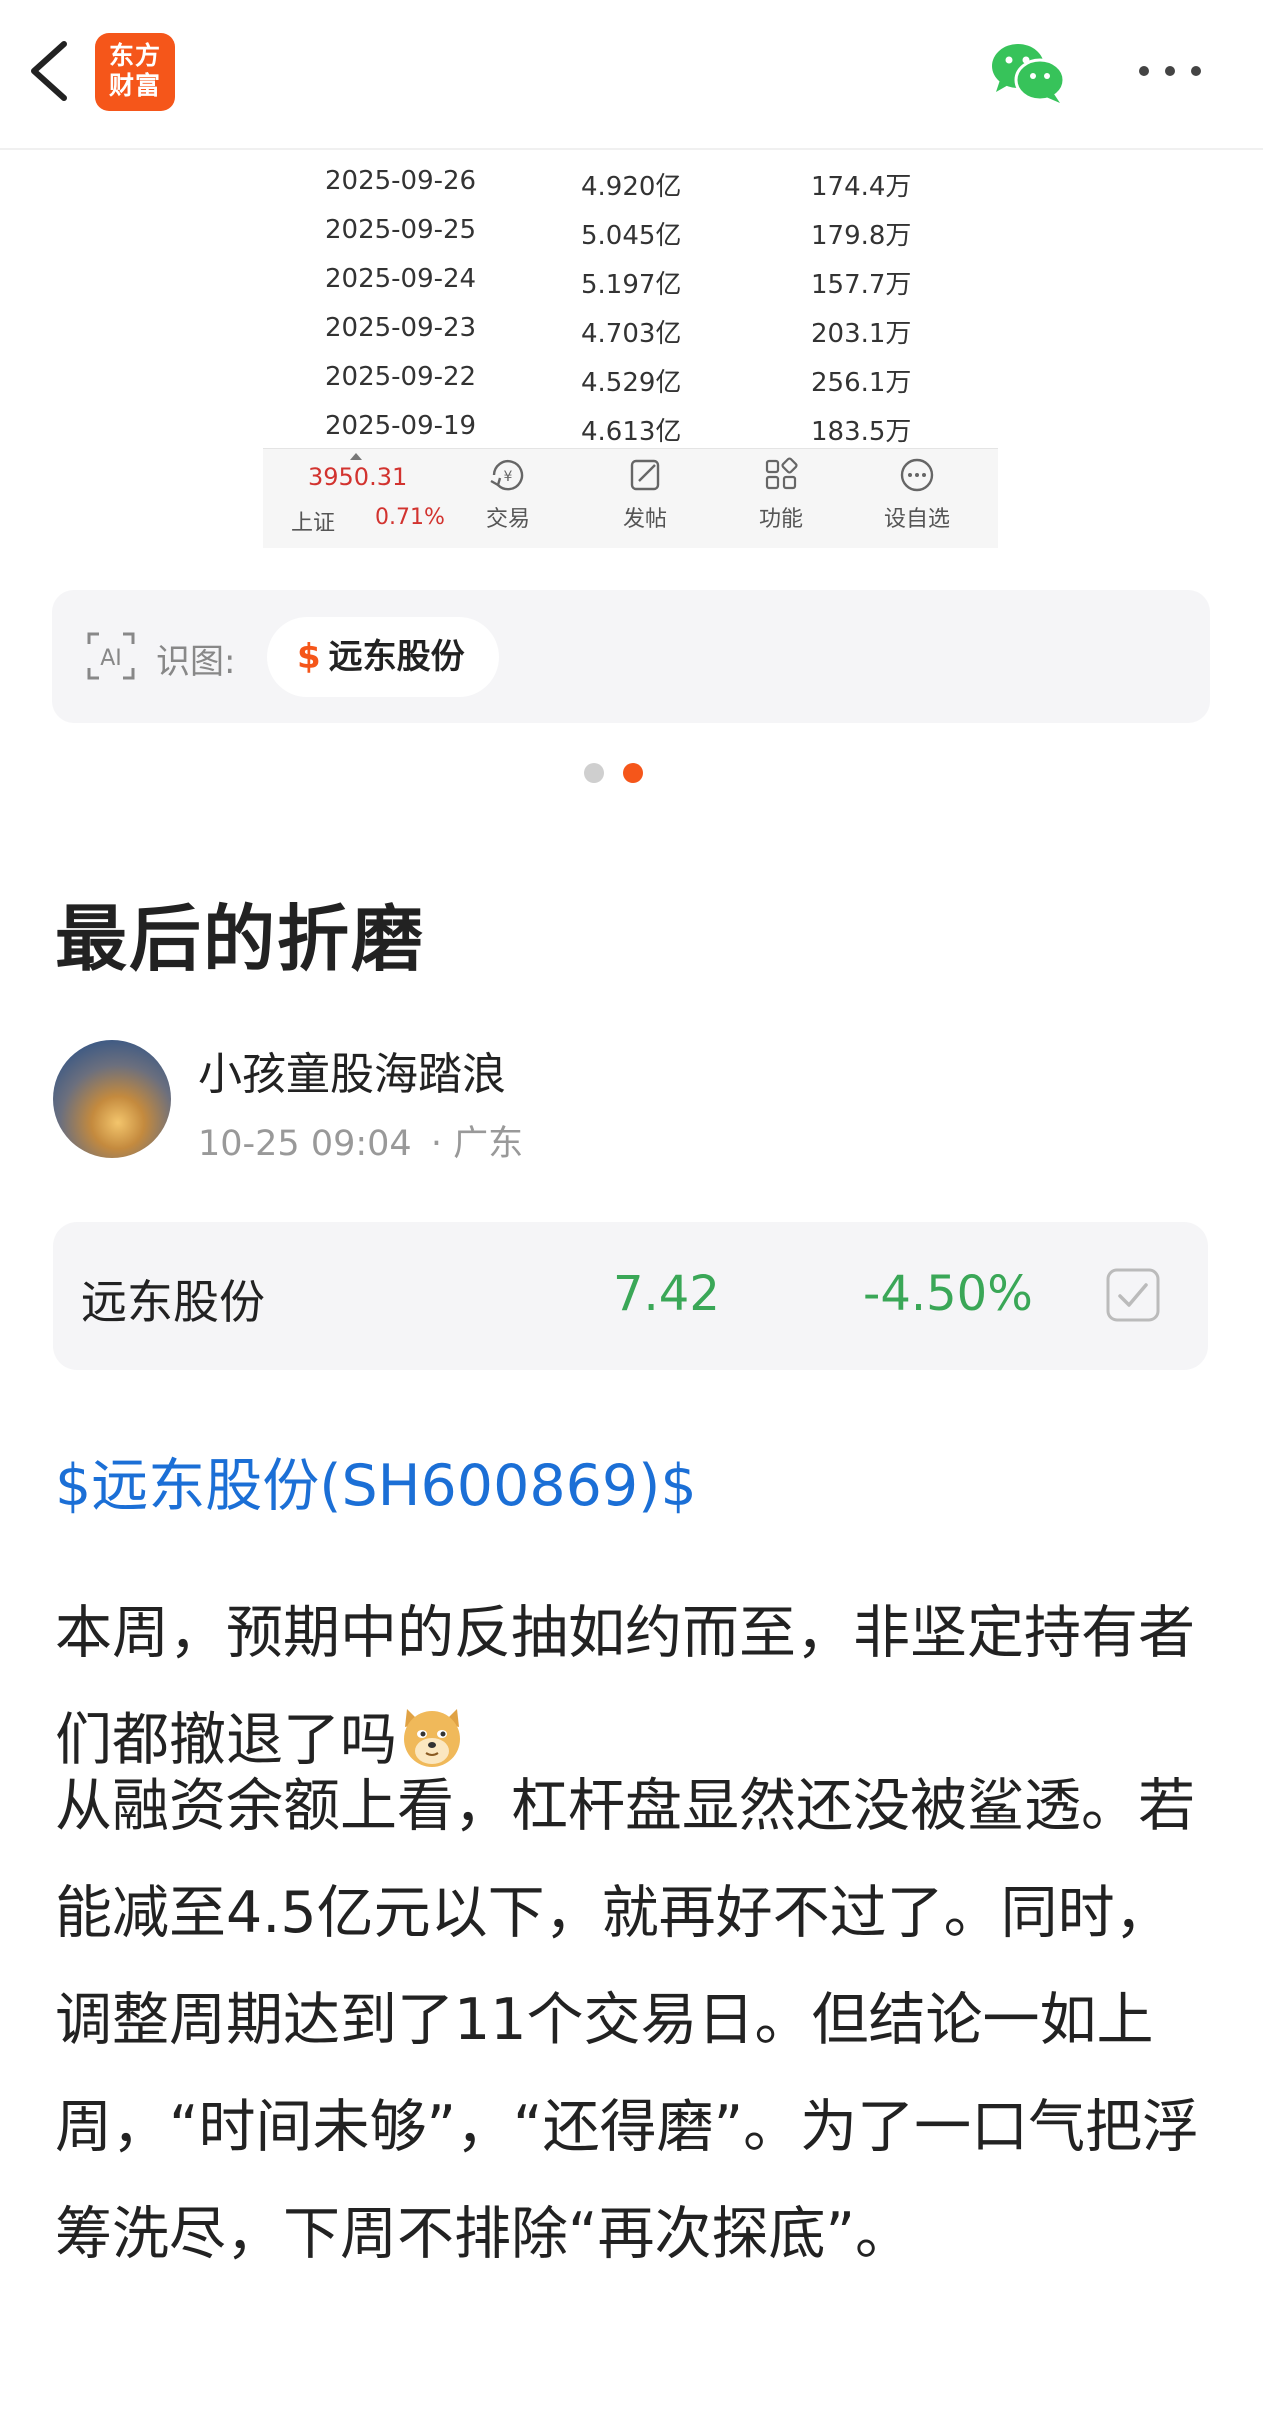 The image size is (1263, 2409). I want to click on table-row: 2025-09-19 4.613亿 183.5万, so click(630, 429).